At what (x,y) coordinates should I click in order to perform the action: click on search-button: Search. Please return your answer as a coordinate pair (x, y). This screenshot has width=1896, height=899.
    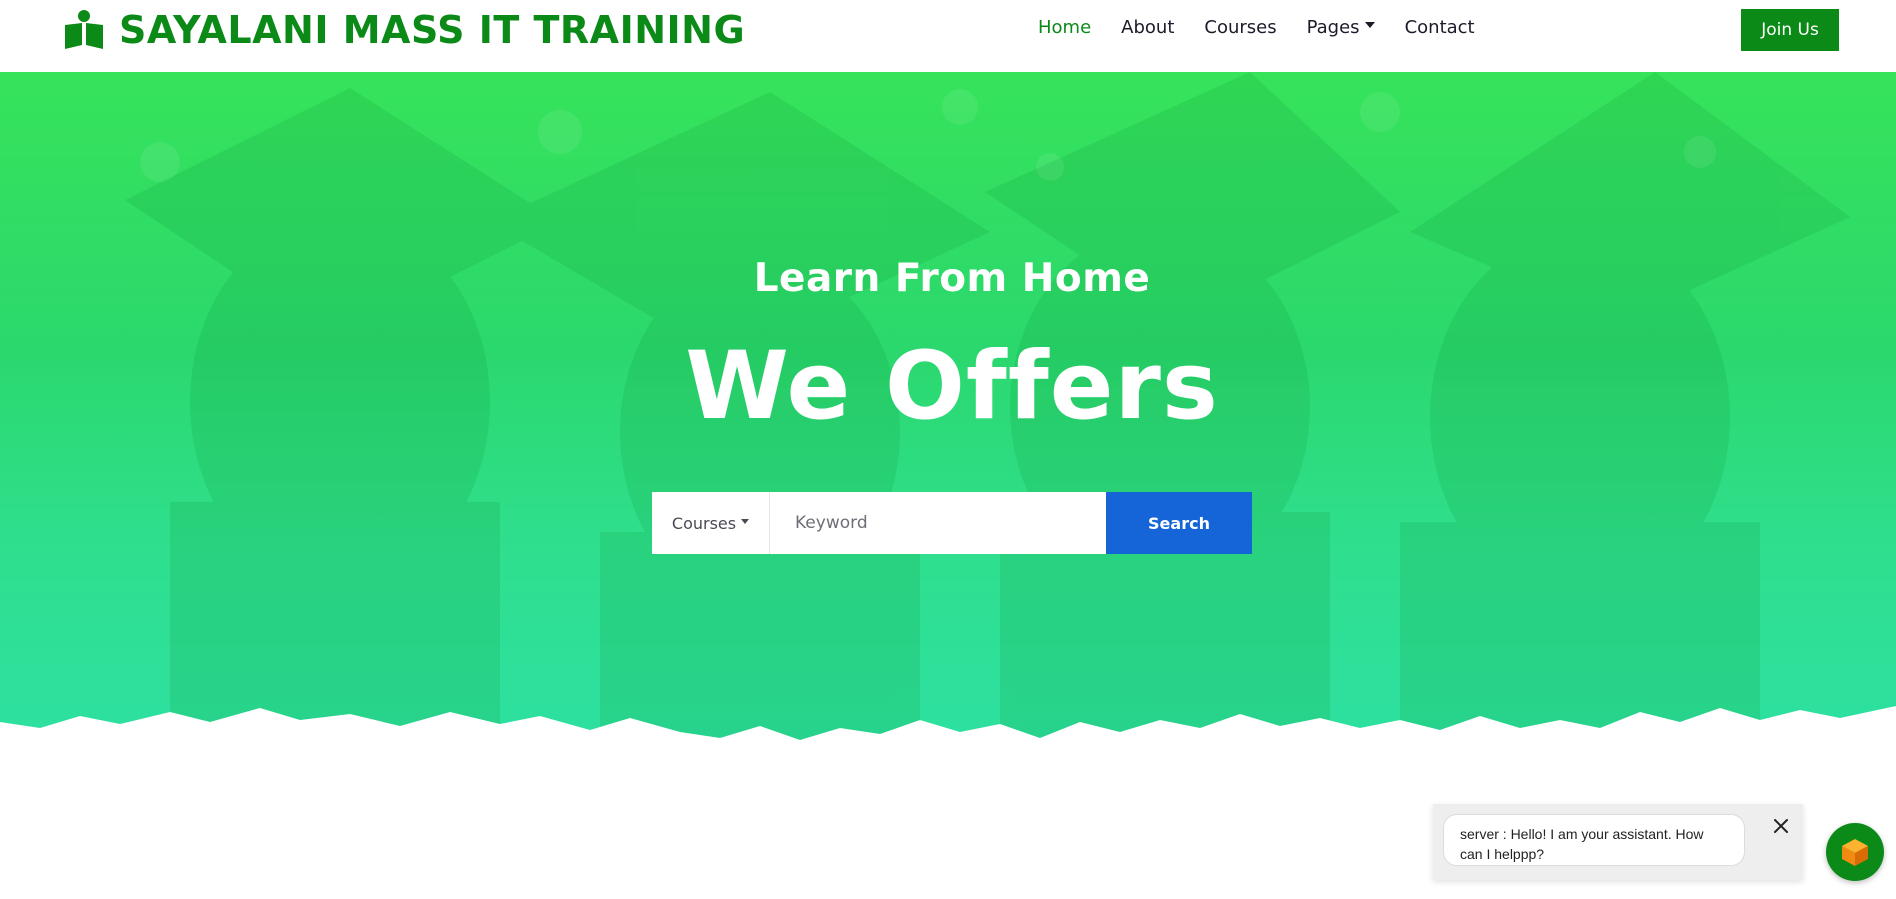
    Looking at the image, I should click on (1179, 523).